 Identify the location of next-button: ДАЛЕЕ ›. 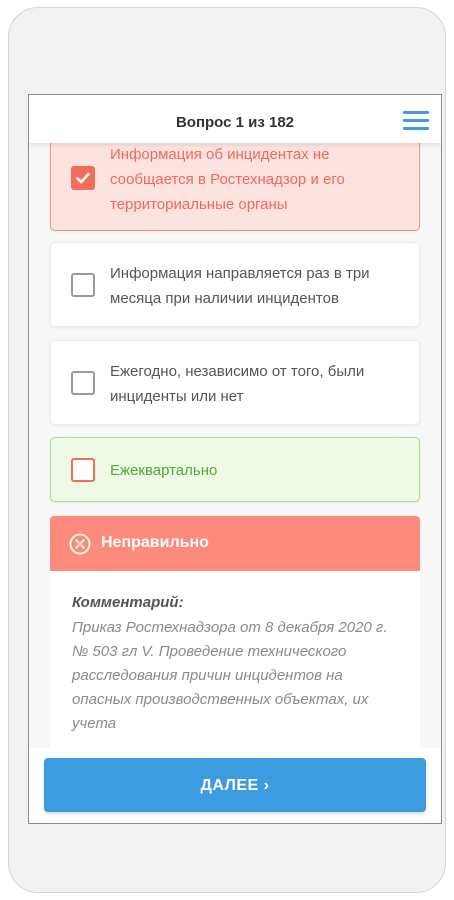
(235, 785).